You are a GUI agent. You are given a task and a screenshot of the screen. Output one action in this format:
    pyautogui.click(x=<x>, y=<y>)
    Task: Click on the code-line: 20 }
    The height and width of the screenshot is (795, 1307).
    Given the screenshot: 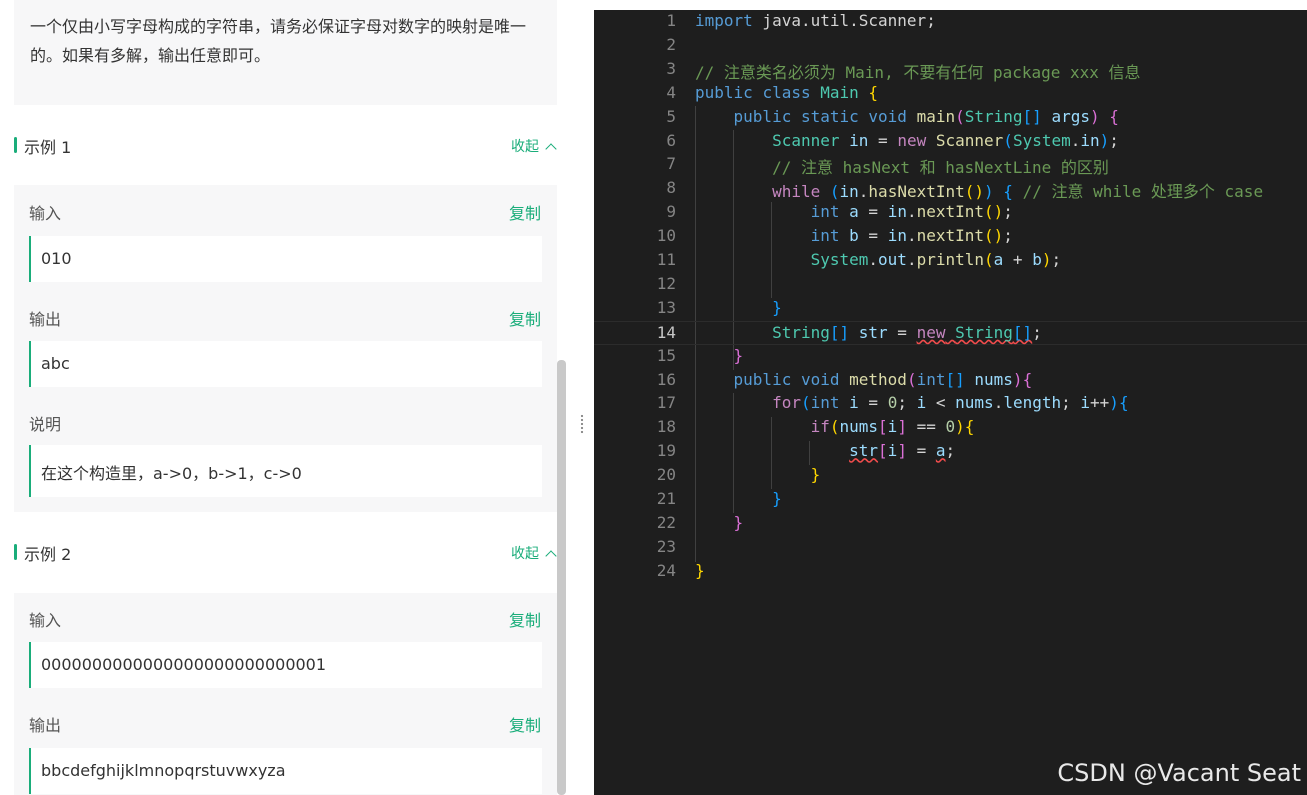 What is the action you would take?
    pyautogui.click(x=950, y=476)
    